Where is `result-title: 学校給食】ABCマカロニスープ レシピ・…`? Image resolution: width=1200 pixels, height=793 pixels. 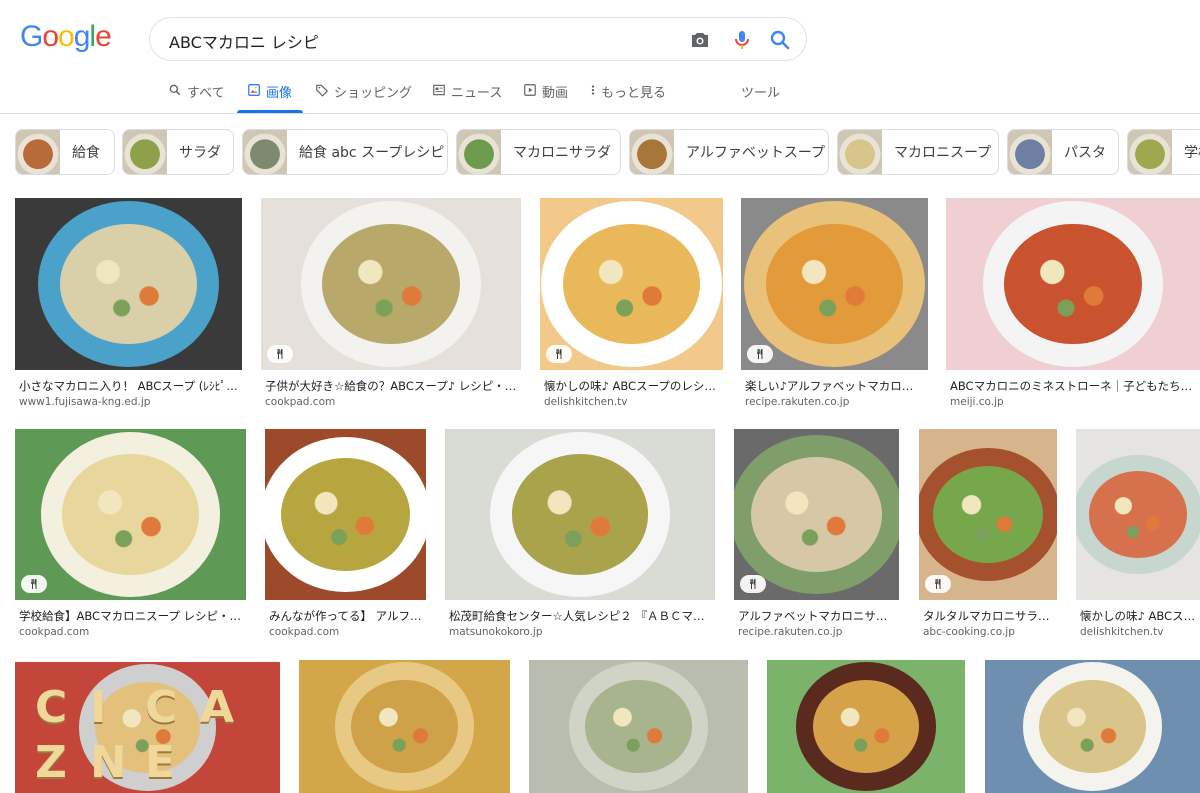 result-title: 学校給食】ABCマカロニスープ レシピ・… is located at coordinates (130, 616).